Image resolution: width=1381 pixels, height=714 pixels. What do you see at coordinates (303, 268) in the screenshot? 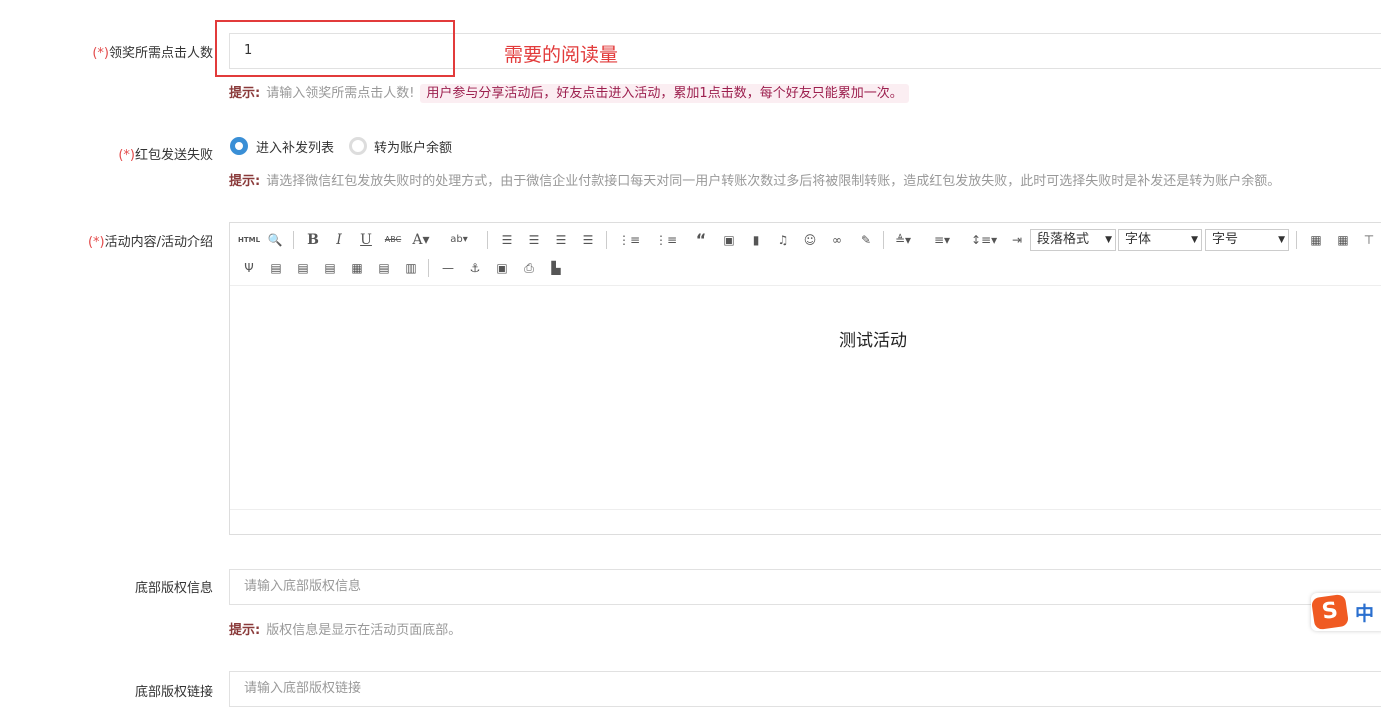
I see `insert-row-after-icon: ▤` at bounding box center [303, 268].